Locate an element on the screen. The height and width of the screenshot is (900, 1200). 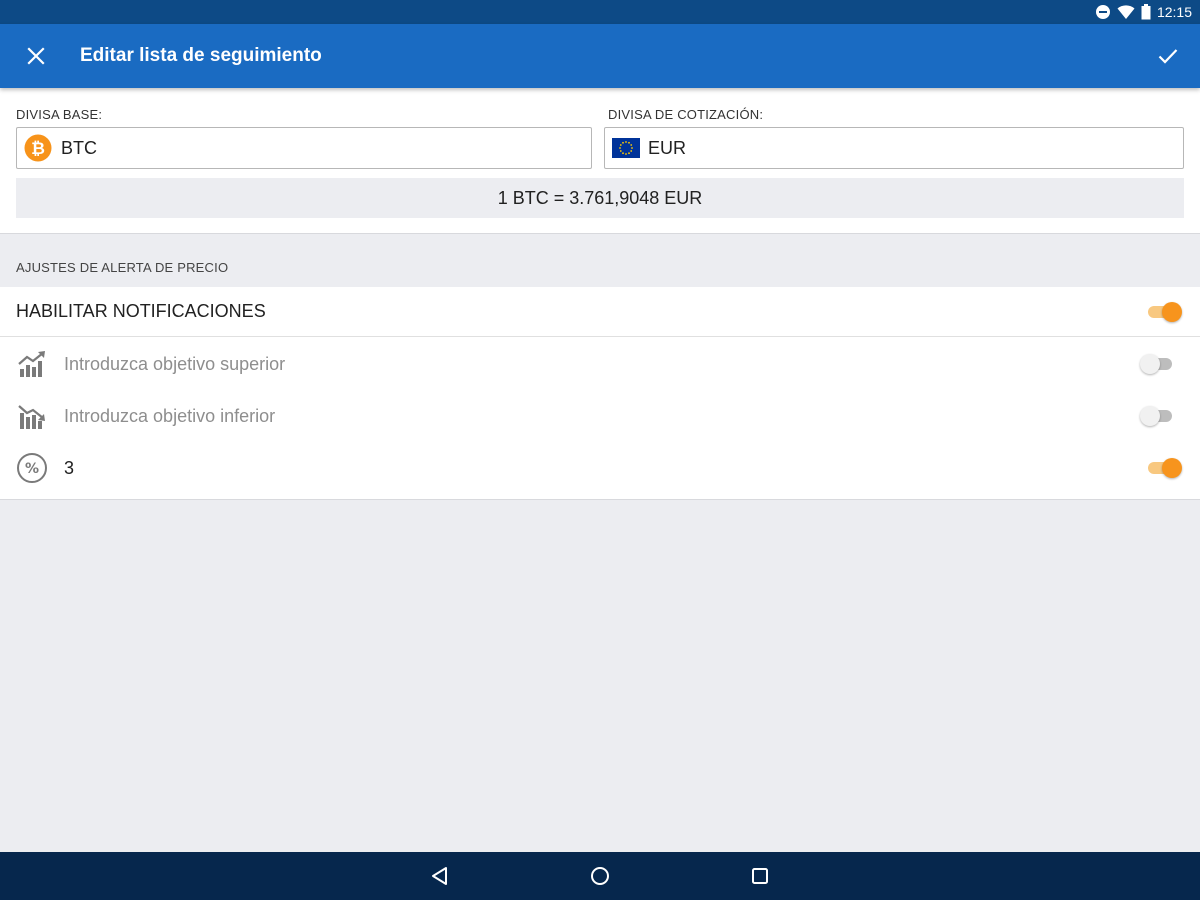
nav-recents-button is located at coordinates (760, 876).